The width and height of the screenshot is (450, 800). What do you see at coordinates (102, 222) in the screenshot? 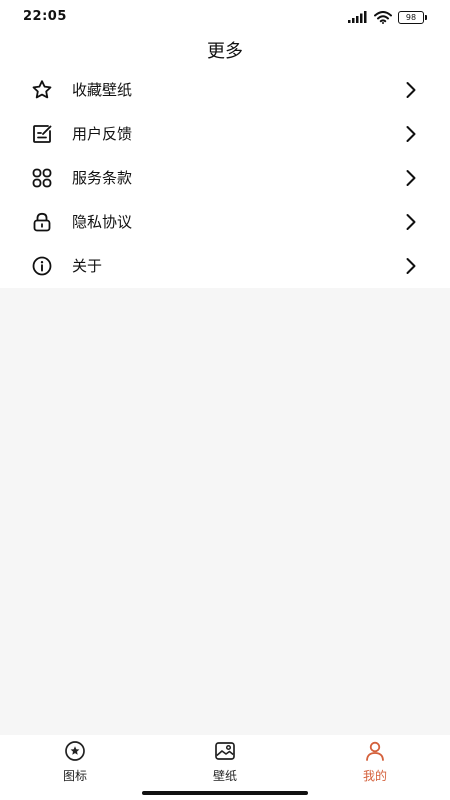
I see `menu-item-label: 隐私协议` at bounding box center [102, 222].